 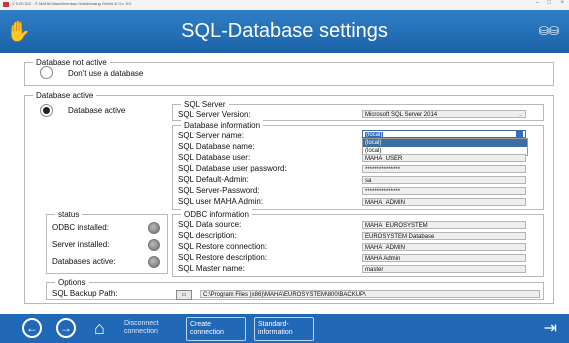 I want to click on disconnect-connection-button: Disconnect connection, so click(x=141, y=328).